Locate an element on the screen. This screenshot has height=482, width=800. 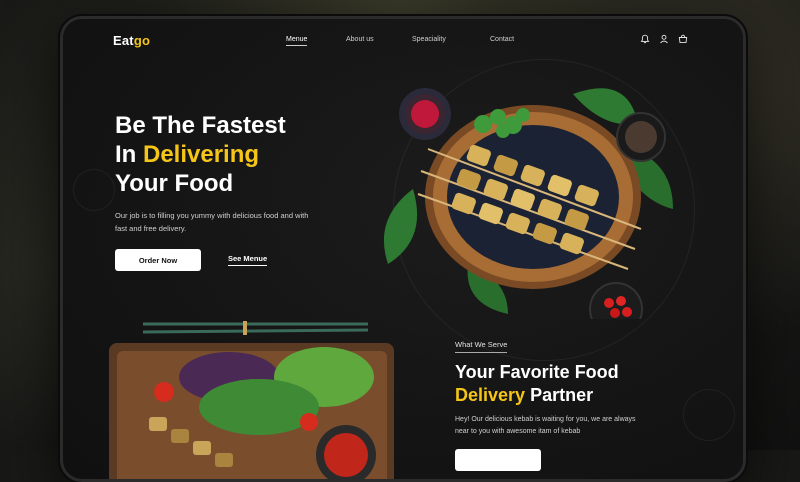
nav-link-menue: Menue is located at coordinates (297, 41).